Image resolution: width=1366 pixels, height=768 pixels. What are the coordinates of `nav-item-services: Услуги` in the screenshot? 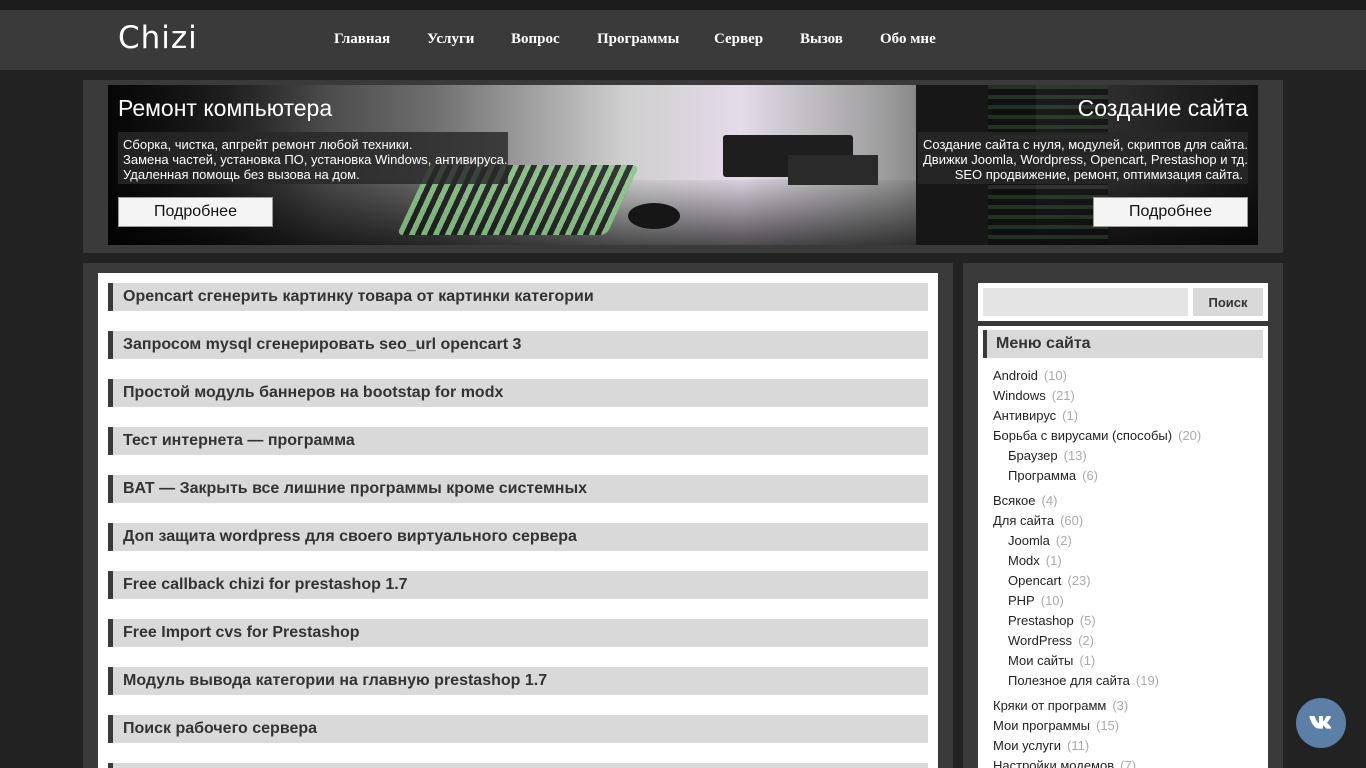 It's located at (450, 39).